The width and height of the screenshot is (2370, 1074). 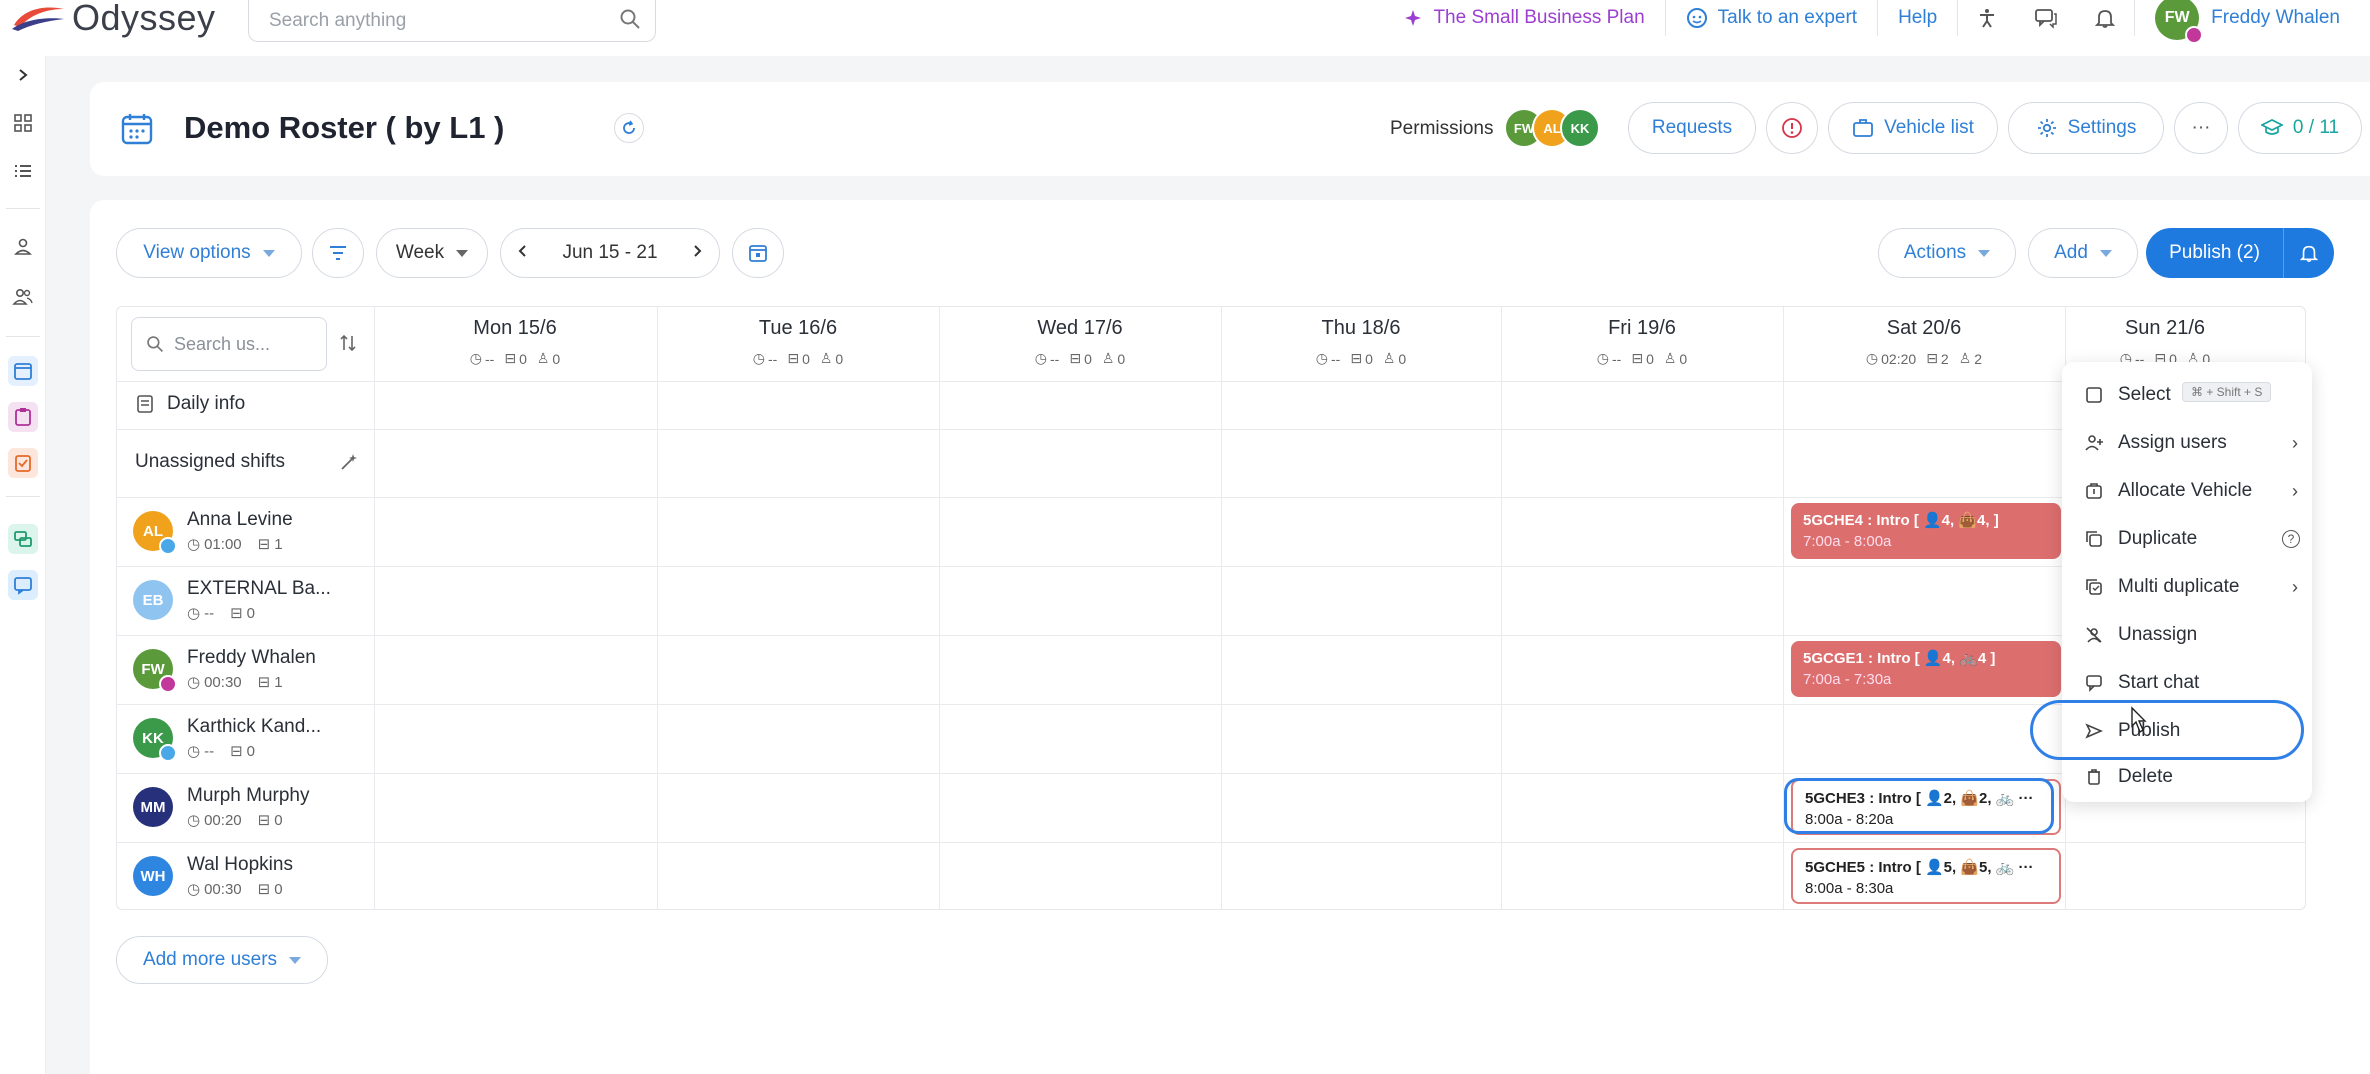 I want to click on menu-item-select: Select ⌘ + Shift + S, so click(x=2192, y=395).